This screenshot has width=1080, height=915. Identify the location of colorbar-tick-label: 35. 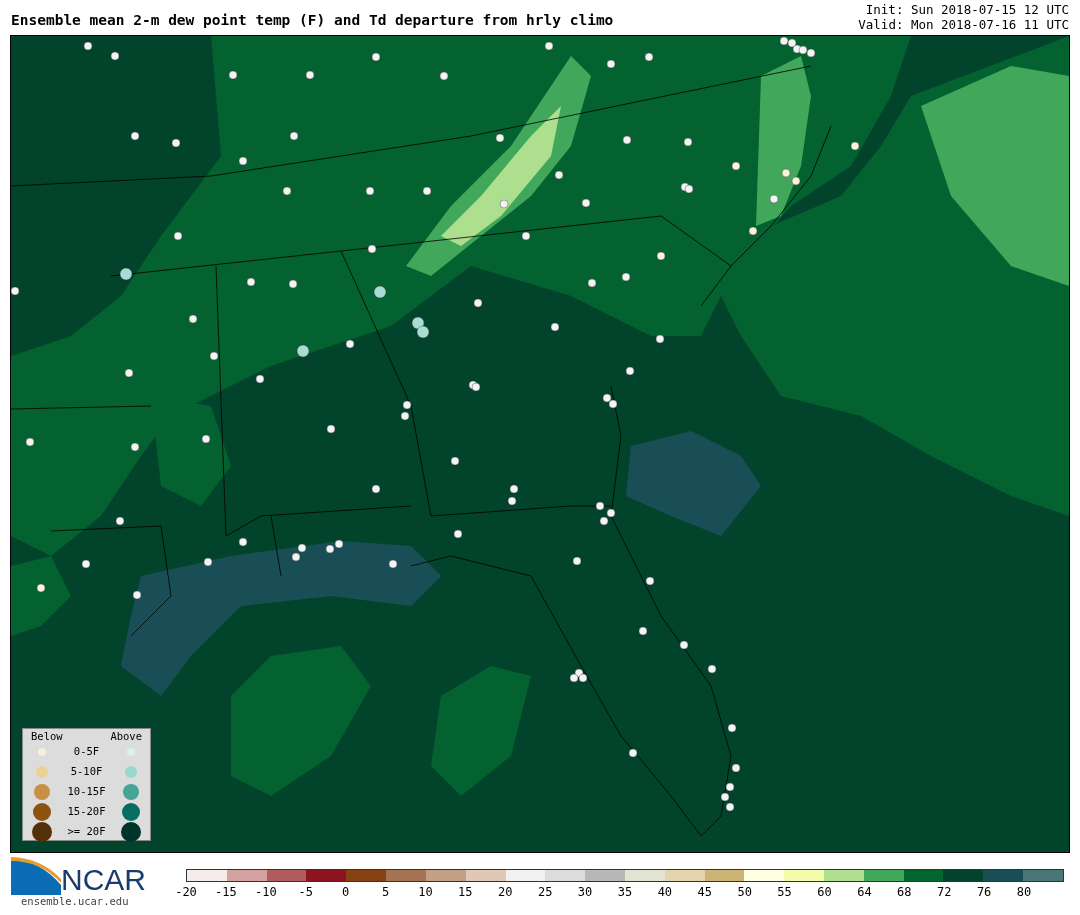
(625, 892).